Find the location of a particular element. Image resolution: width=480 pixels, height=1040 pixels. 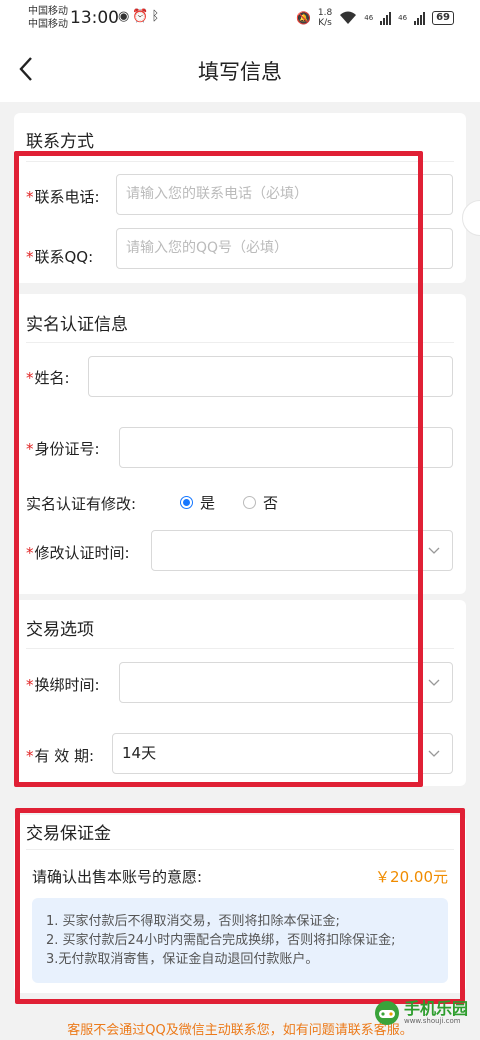

alarm-icon: ⏰ is located at coordinates (142, 16).